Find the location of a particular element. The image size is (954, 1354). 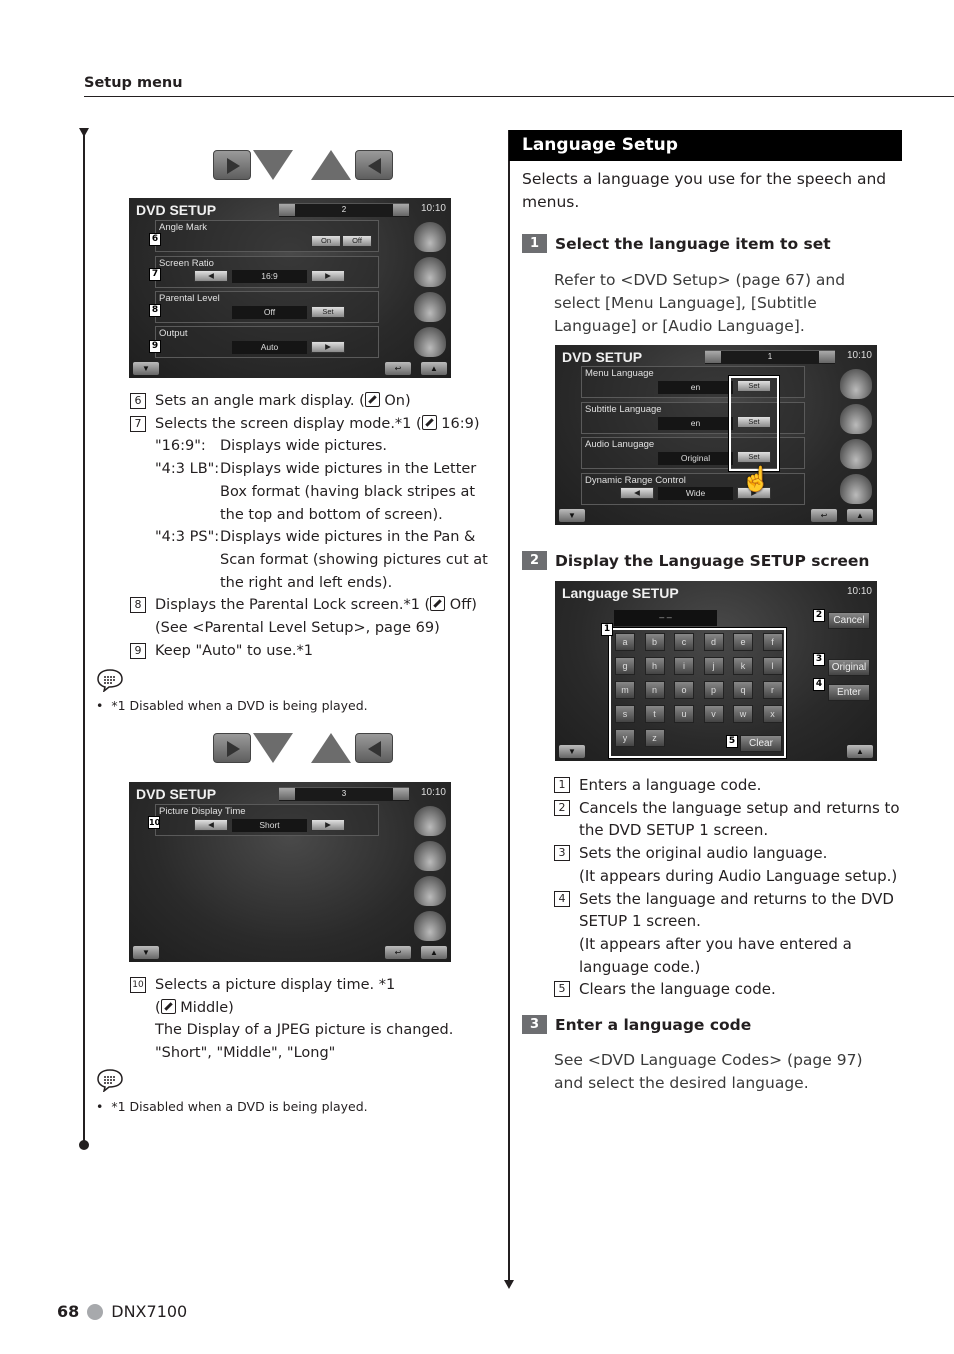

footer-dot-icon is located at coordinates (95, 1311).